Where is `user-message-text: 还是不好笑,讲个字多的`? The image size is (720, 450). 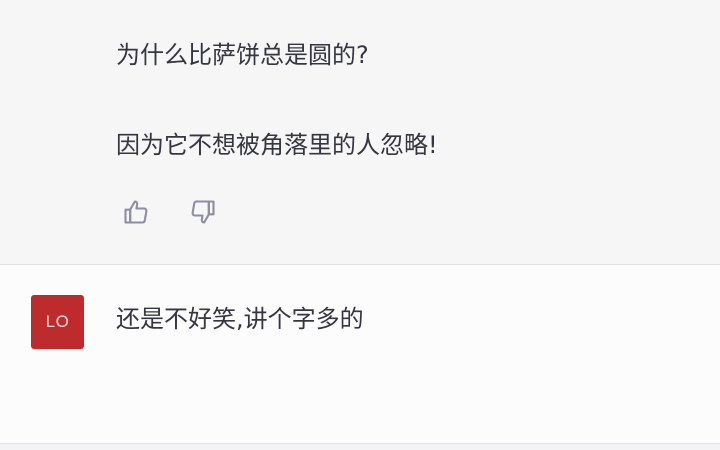 user-message-text: 还是不好笑,讲个字多的 is located at coordinates (240, 319).